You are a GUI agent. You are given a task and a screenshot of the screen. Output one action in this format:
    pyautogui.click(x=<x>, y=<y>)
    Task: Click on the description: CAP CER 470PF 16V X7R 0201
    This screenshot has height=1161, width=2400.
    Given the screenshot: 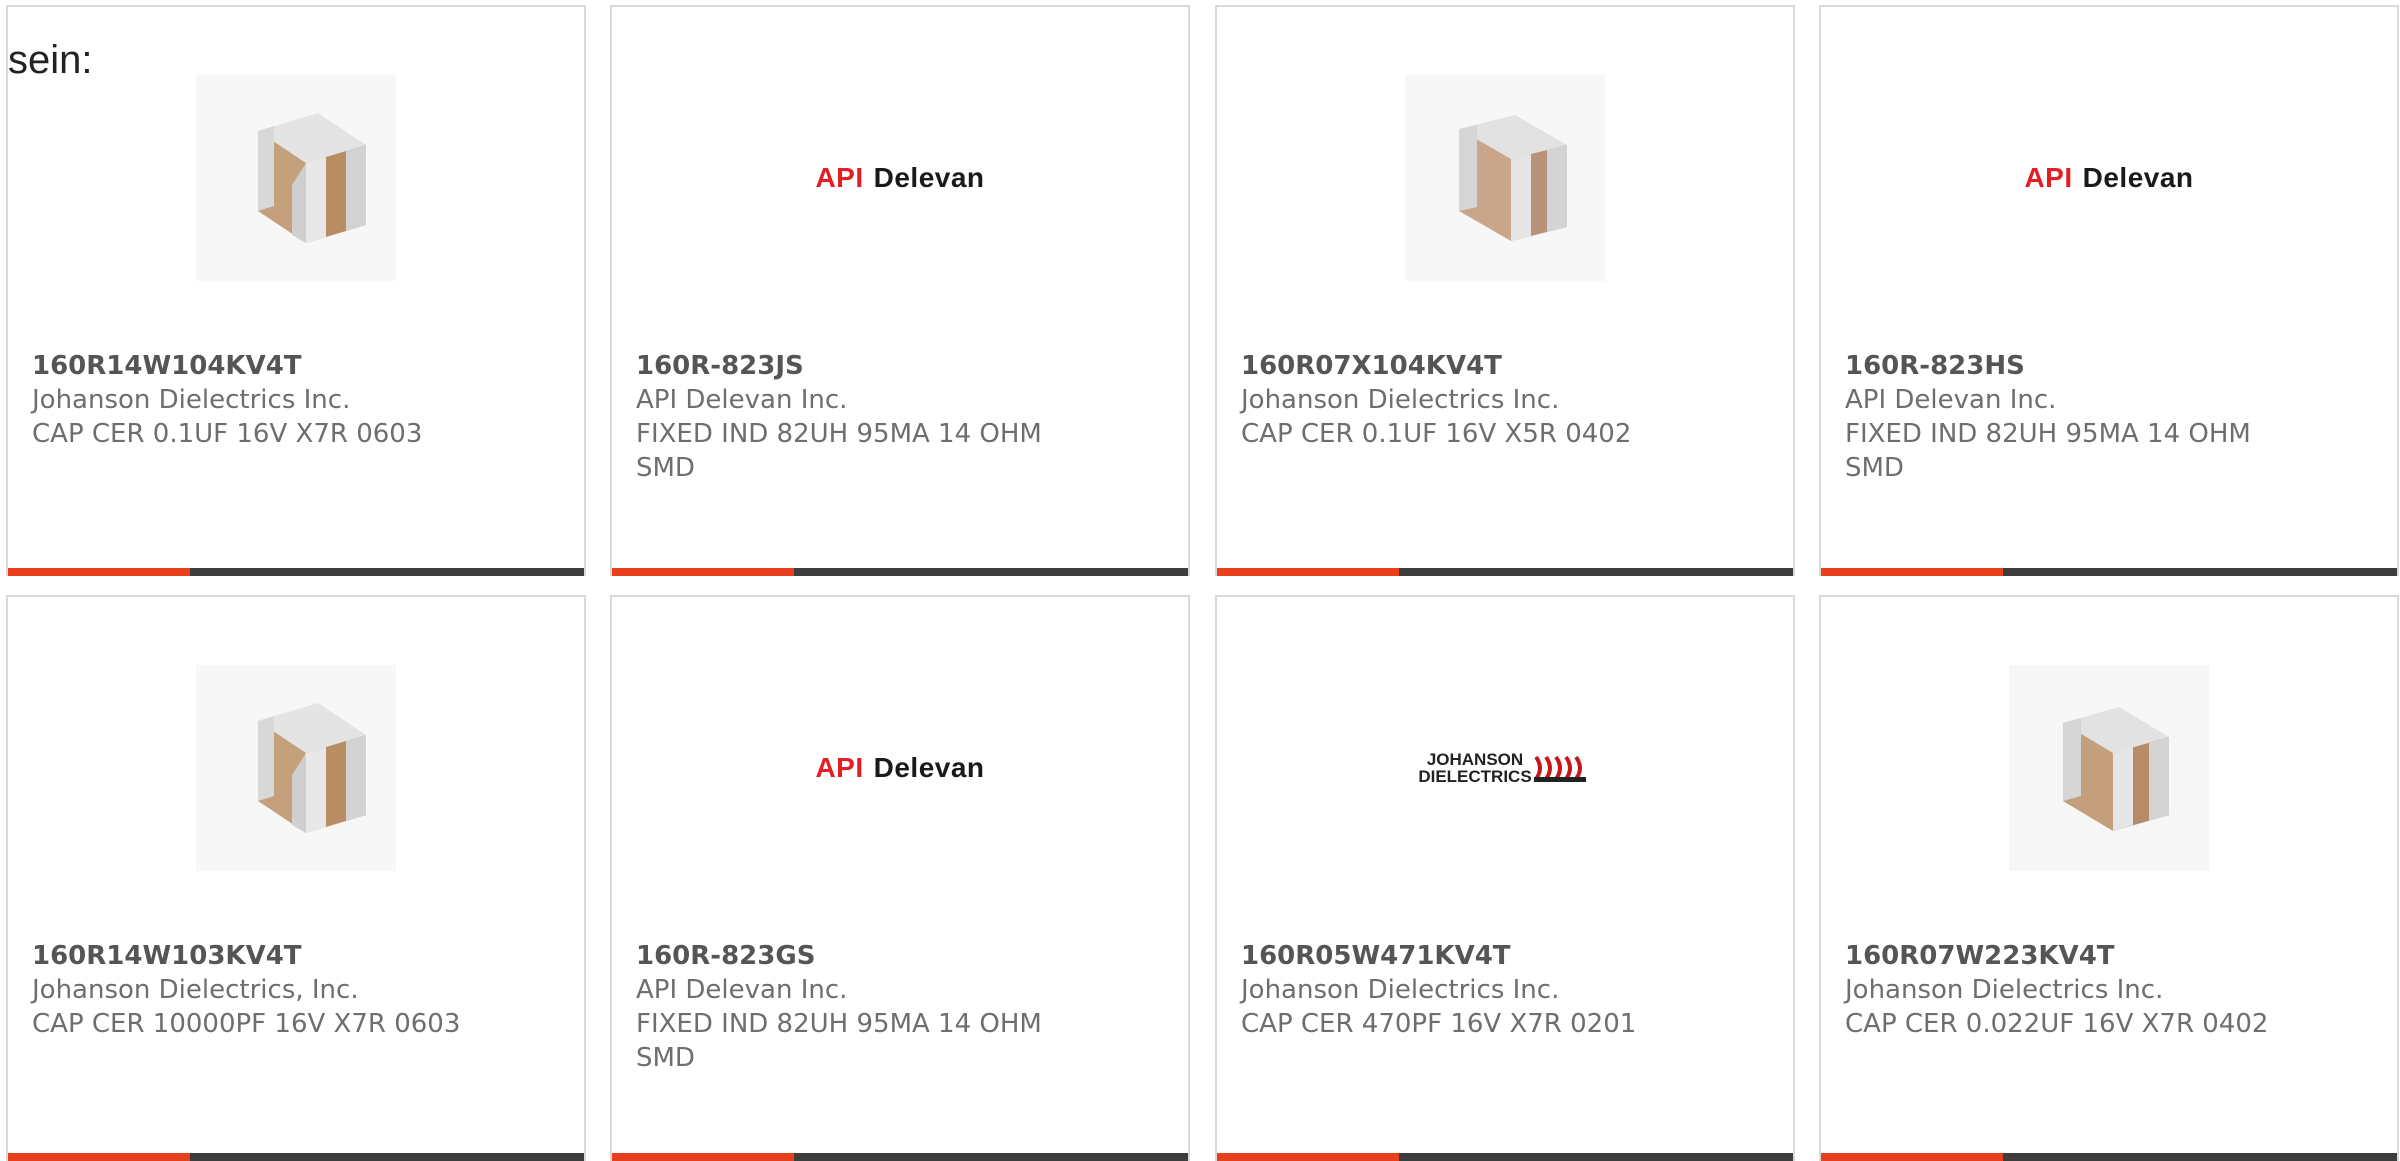 What is the action you would take?
    pyautogui.click(x=1439, y=1024)
    